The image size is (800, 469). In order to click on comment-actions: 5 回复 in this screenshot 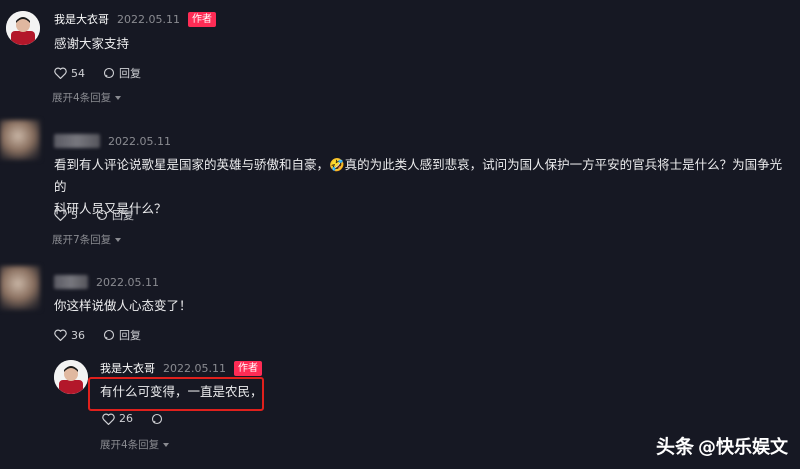, I will do `click(94, 215)`.